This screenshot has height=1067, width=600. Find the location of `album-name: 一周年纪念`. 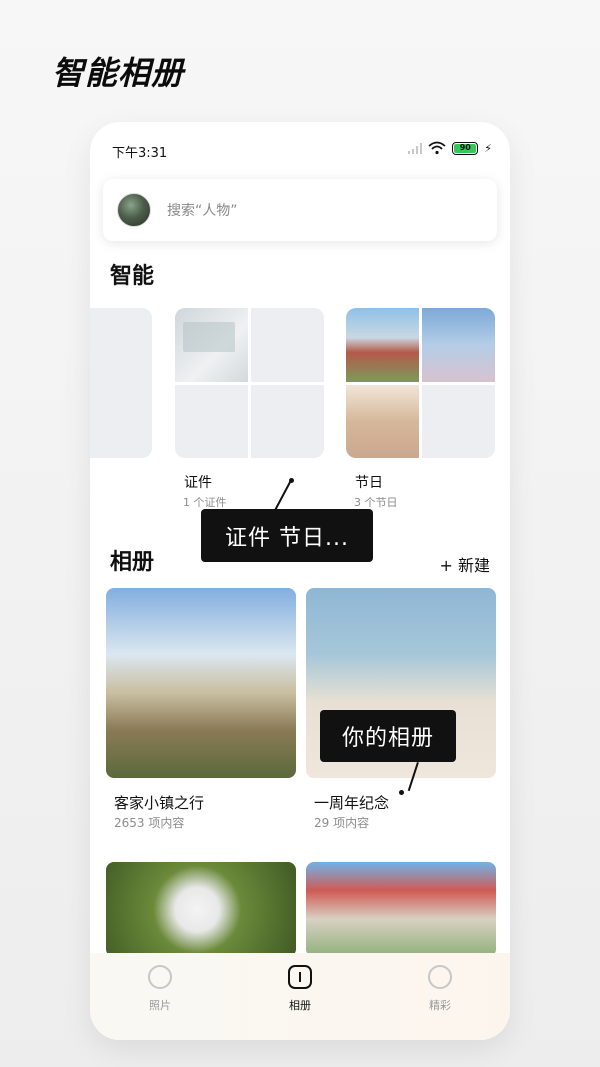

album-name: 一周年纪念 is located at coordinates (352, 803).